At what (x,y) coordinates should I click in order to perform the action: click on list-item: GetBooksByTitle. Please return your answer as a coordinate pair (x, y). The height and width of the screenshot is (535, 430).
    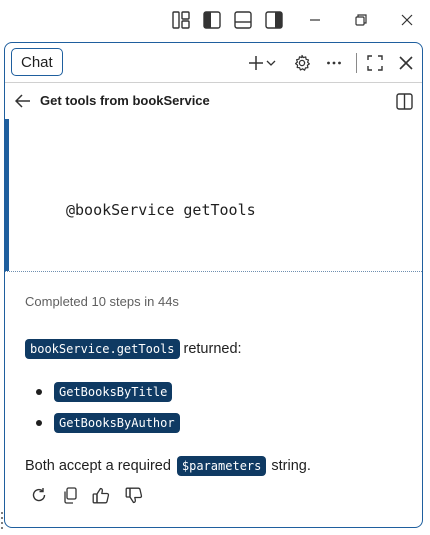
    Looking at the image, I should click on (104, 392).